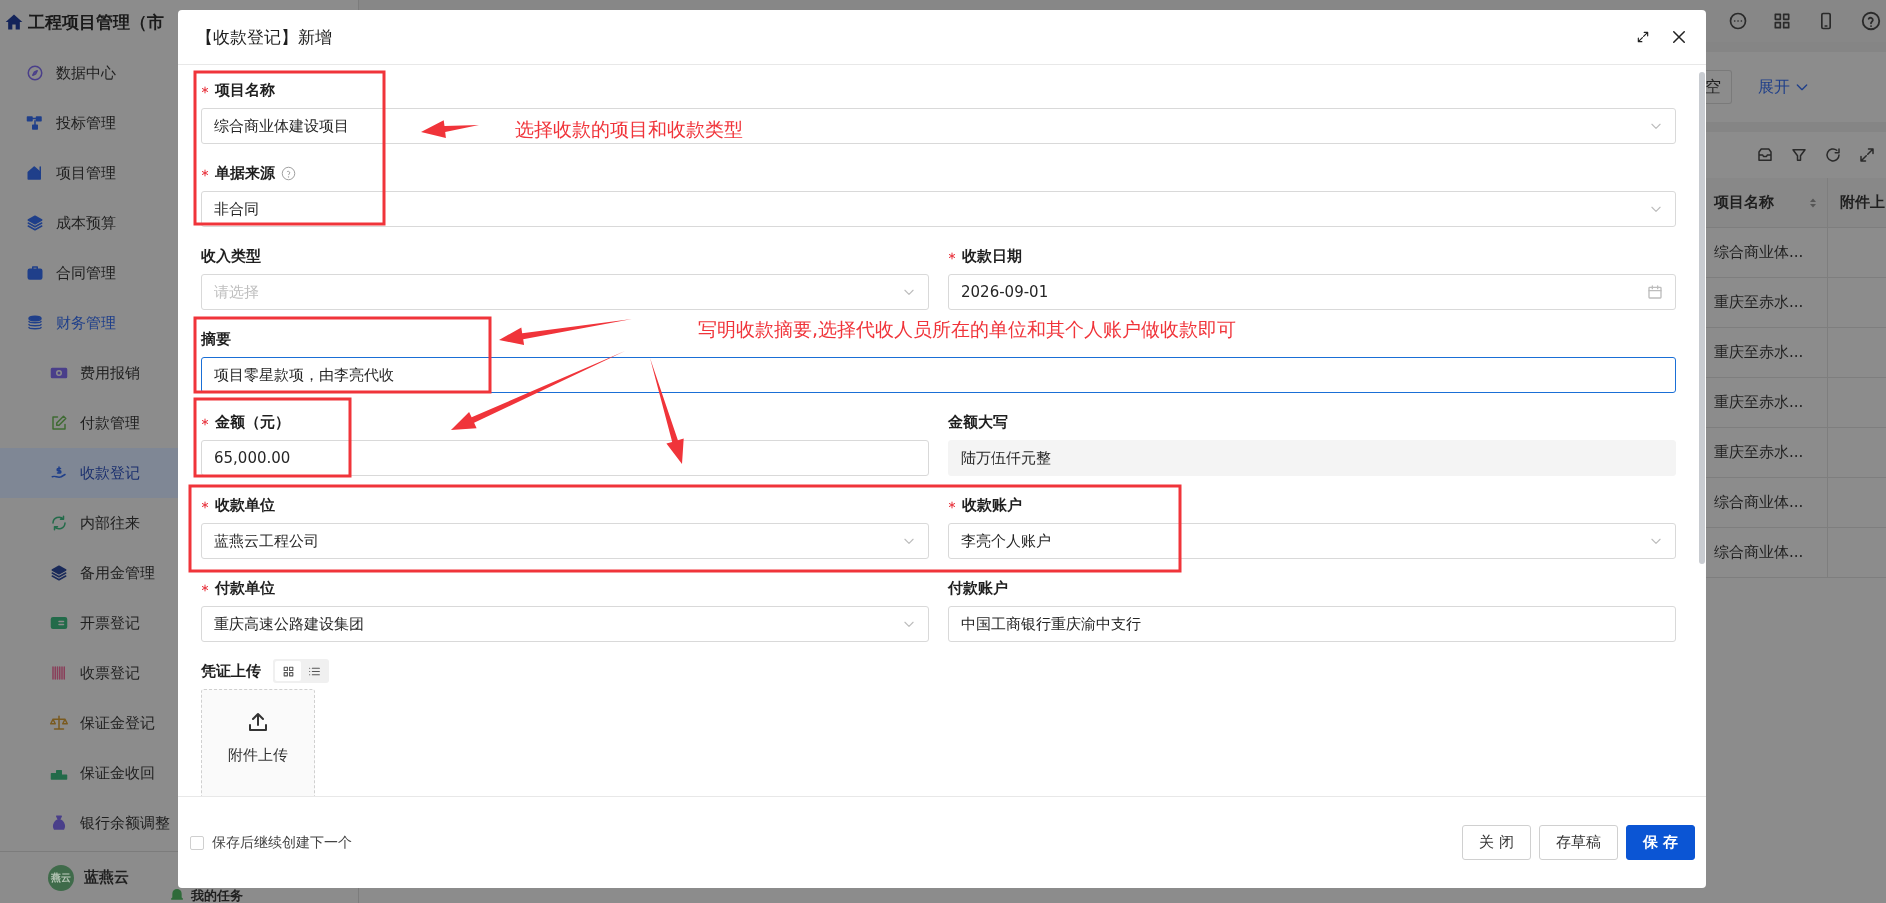 The height and width of the screenshot is (903, 1886). What do you see at coordinates (978, 588) in the screenshot?
I see `field-label: 付款账户` at bounding box center [978, 588].